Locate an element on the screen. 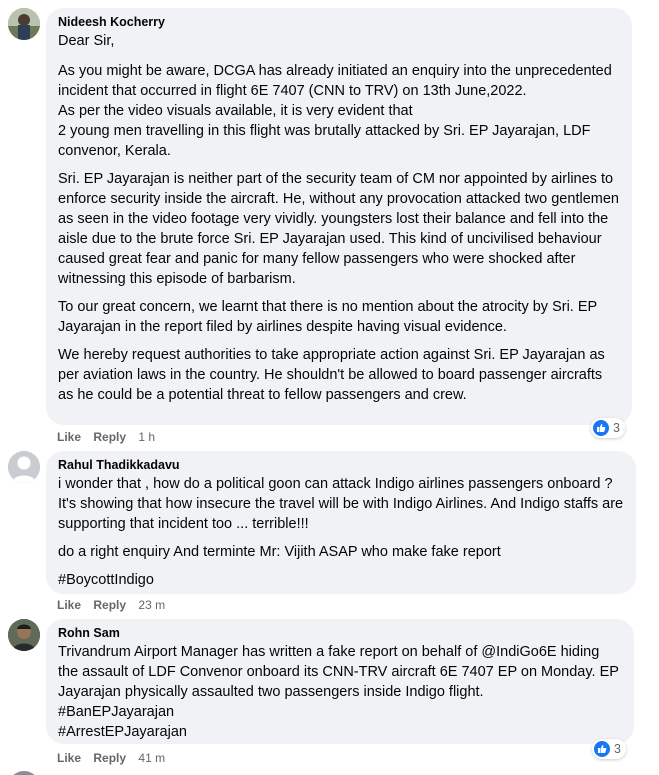 This screenshot has height=775, width=659. comment-author: Nideesh Kocherry is located at coordinates (339, 22).